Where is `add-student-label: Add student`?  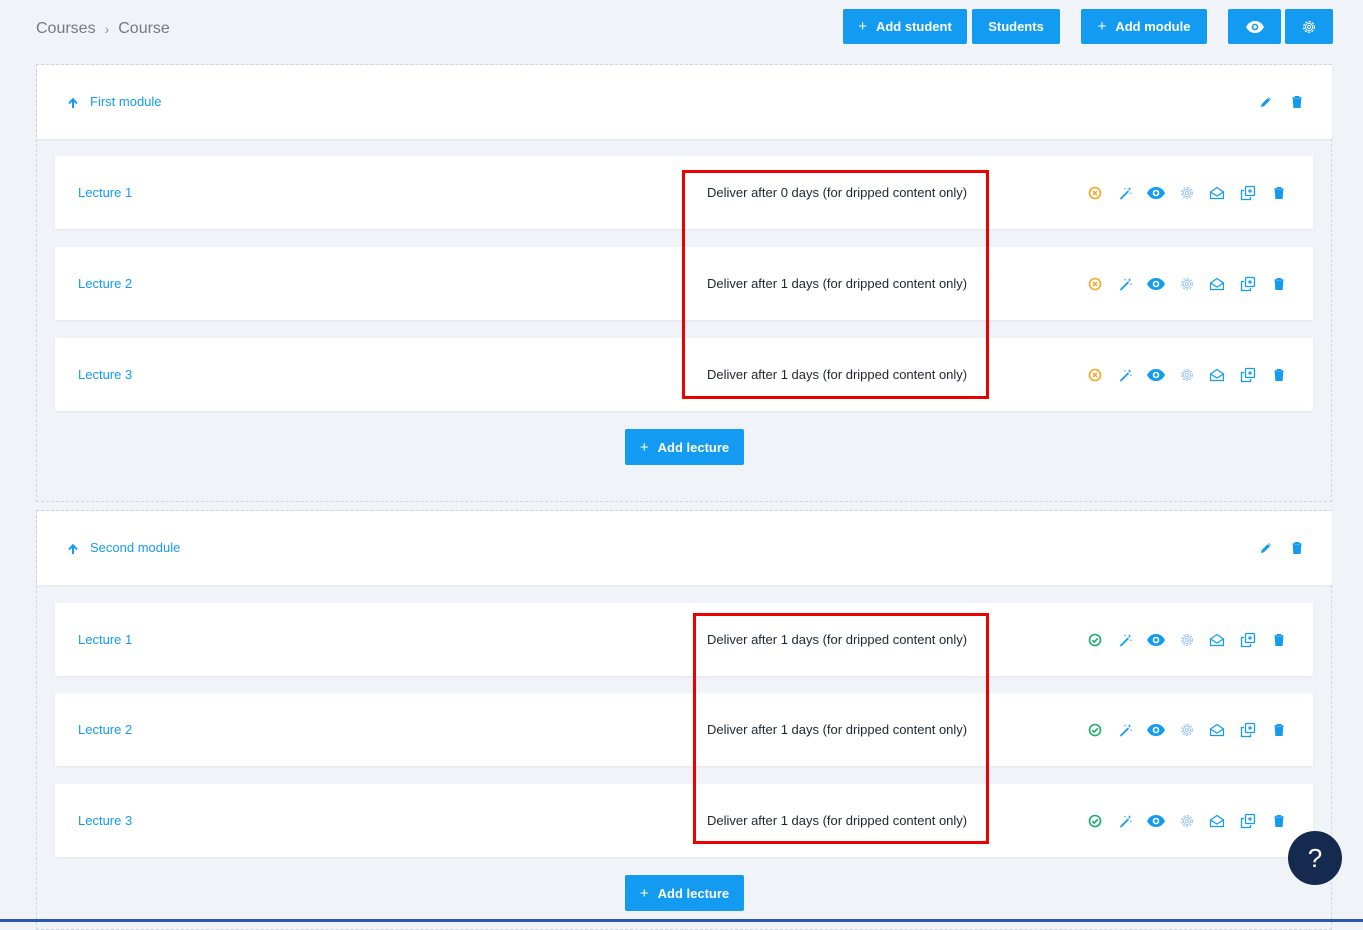 add-student-label: Add student is located at coordinates (913, 26).